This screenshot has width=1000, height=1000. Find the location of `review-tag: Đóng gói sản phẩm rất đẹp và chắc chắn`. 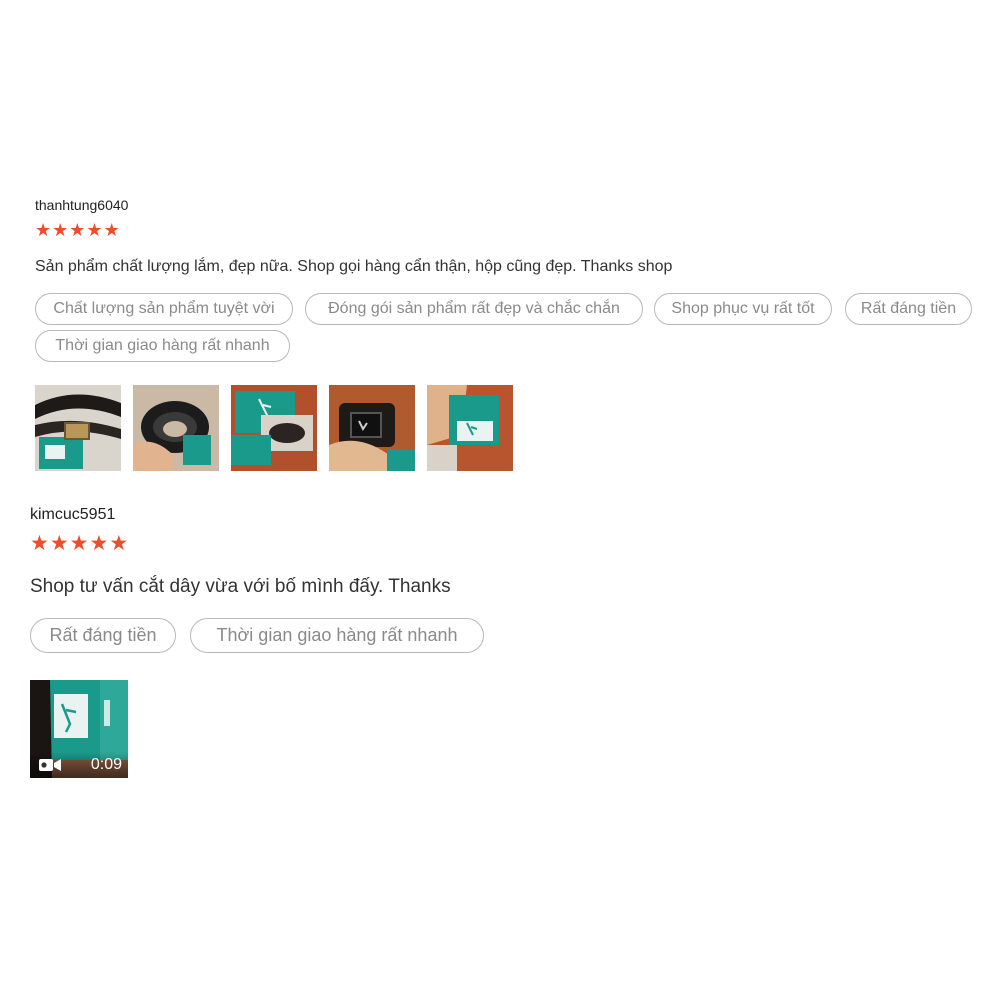

review-tag: Đóng gói sản phẩm rất đẹp và chắc chắn is located at coordinates (474, 309).